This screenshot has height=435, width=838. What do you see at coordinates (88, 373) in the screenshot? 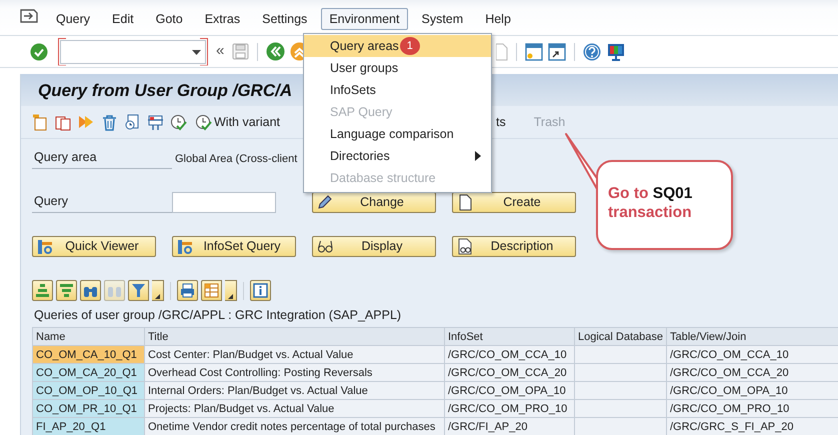
I see `table-cell: CO_OM_CA_20_Q1` at bounding box center [88, 373].